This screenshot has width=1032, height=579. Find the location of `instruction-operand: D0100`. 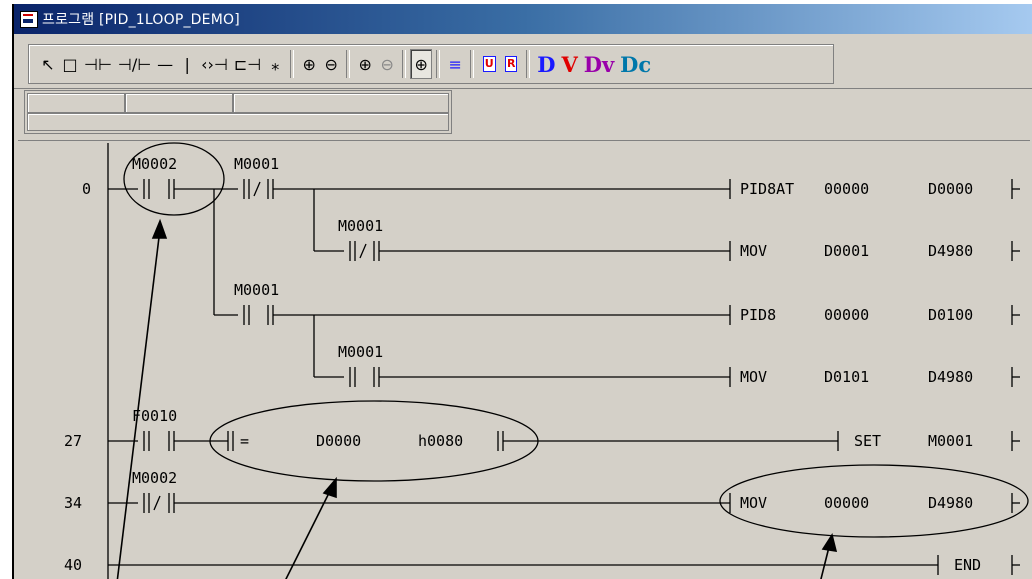

instruction-operand: D0100 is located at coordinates (950, 315).